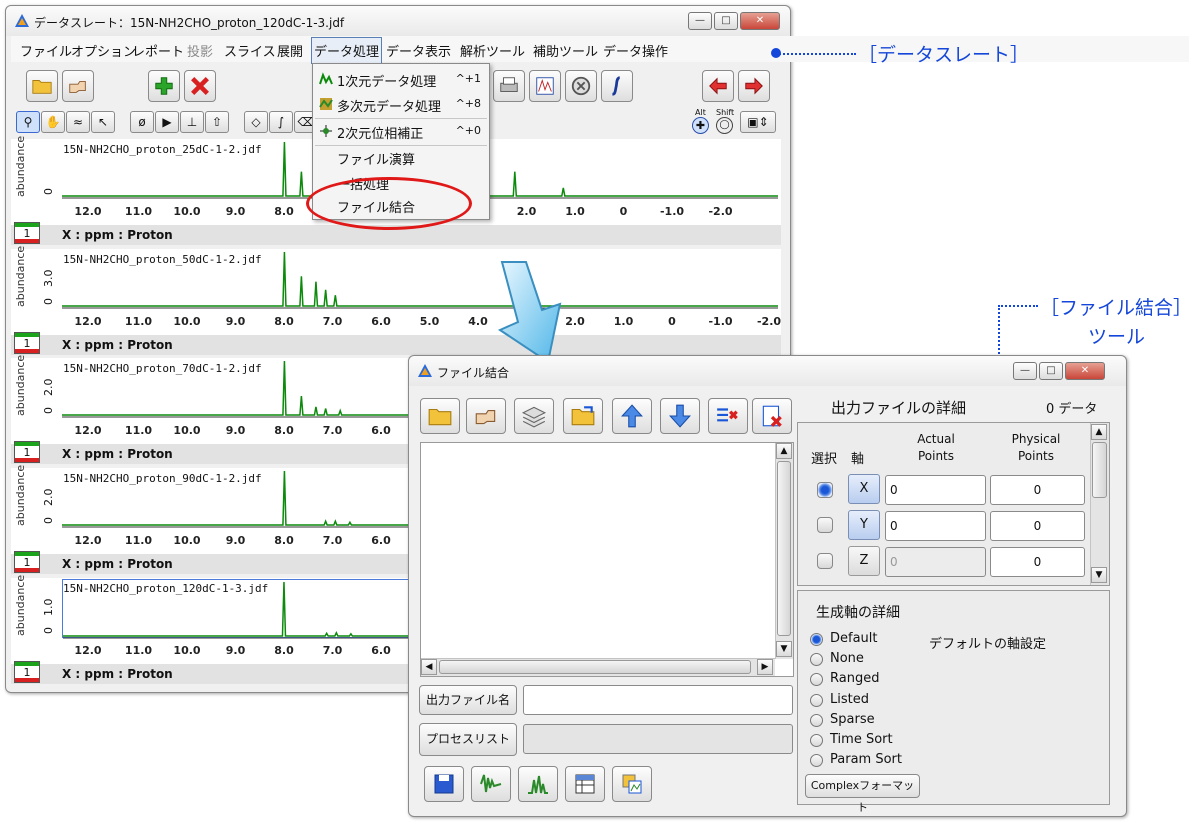 Image resolution: width=1200 pixels, height=824 pixels. Describe the element at coordinates (48, 520) in the screenshot. I see `y-tick-label: 0` at that location.